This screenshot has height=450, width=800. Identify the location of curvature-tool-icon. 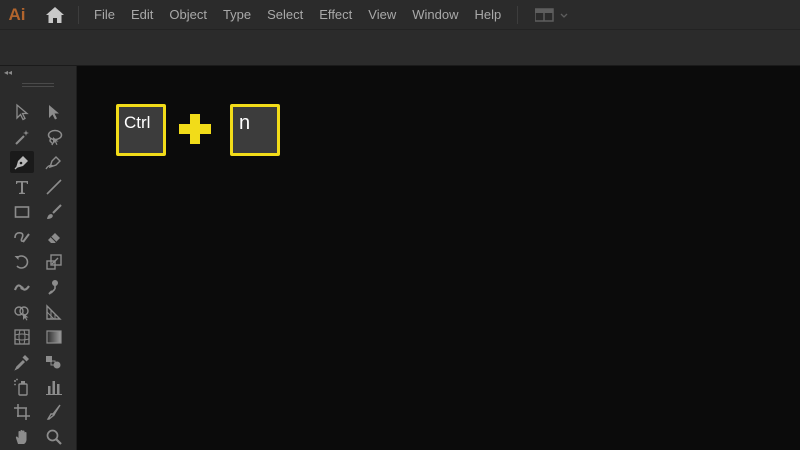
(53, 163).